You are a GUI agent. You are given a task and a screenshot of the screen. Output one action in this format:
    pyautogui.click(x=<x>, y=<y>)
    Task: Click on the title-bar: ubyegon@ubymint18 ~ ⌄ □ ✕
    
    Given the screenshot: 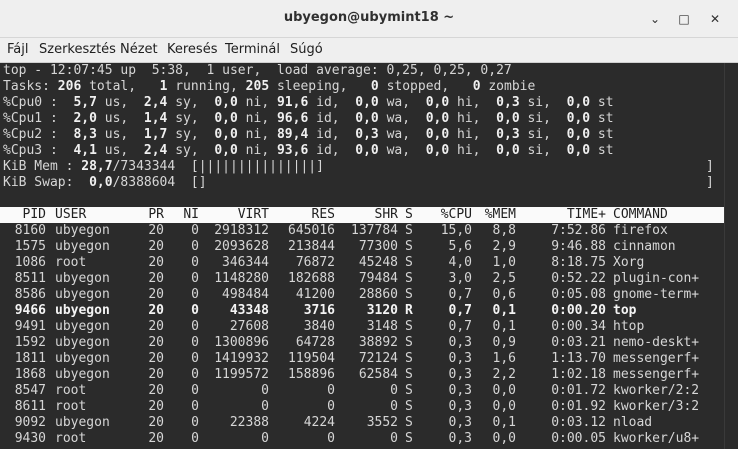 What is the action you would take?
    pyautogui.click(x=369, y=19)
    